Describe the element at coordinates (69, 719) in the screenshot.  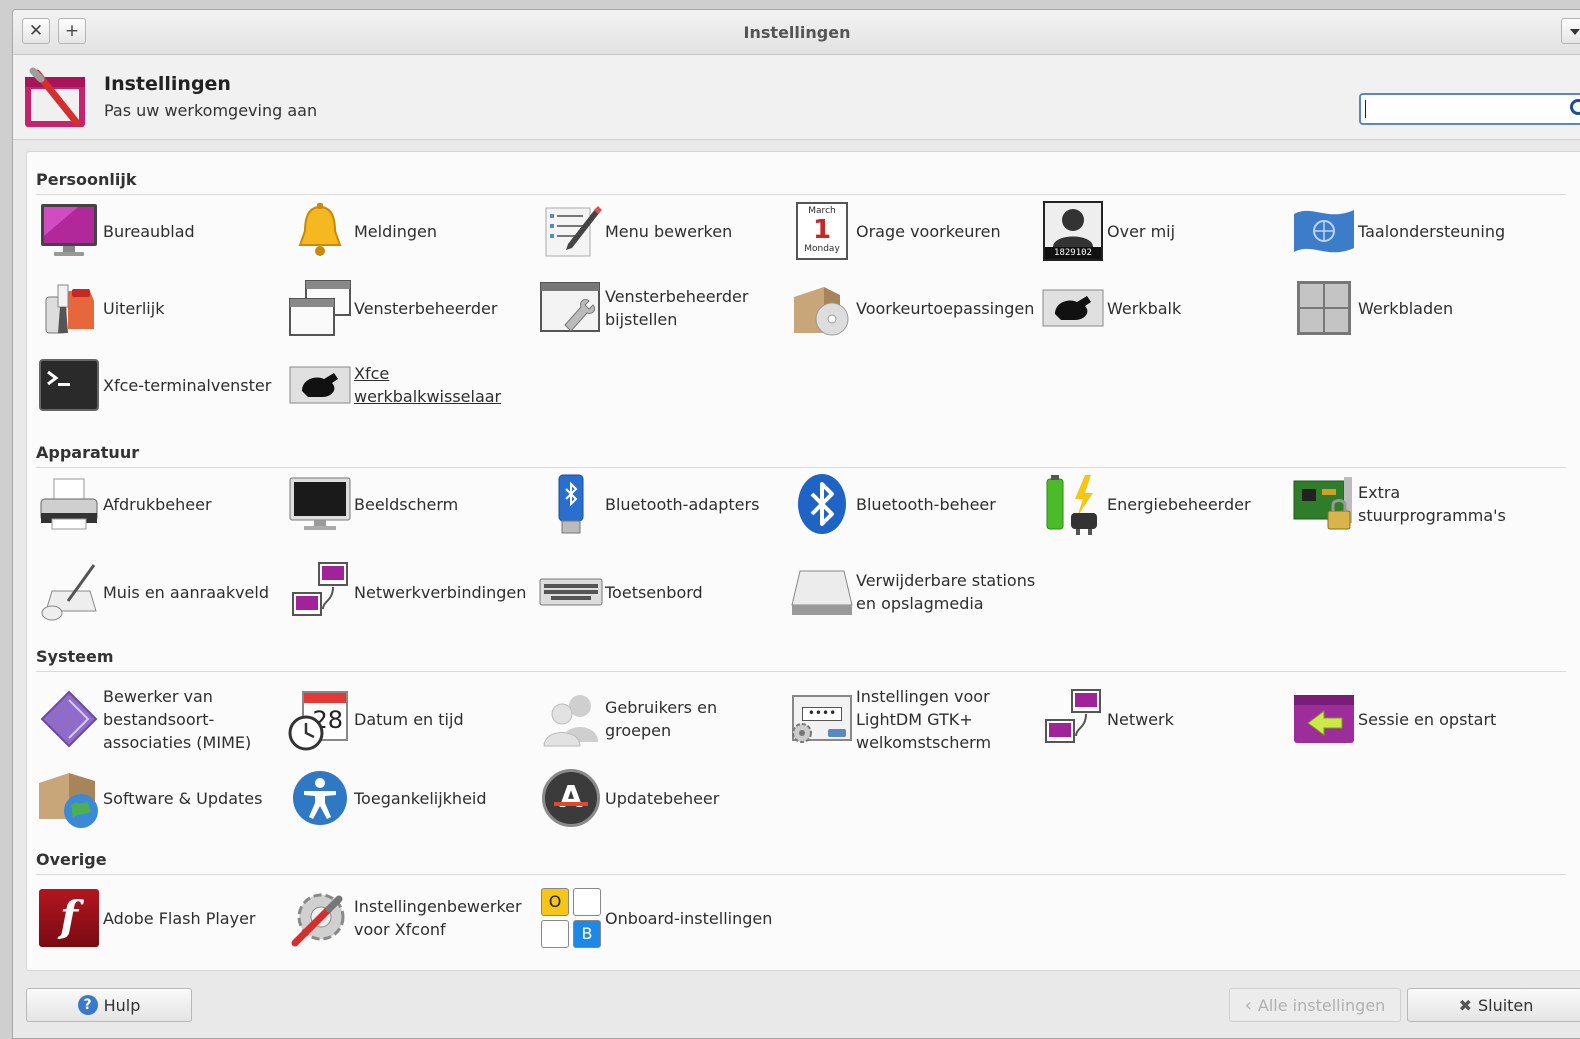
I see `mime-editor-icon` at that location.